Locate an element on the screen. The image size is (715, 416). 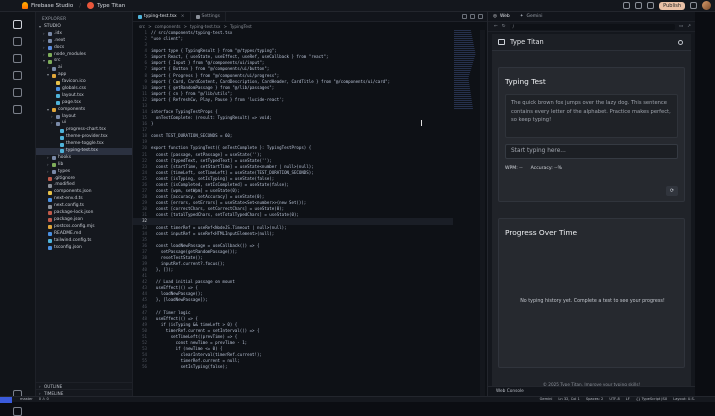
run-debug-icon is located at coordinates (17, 75).